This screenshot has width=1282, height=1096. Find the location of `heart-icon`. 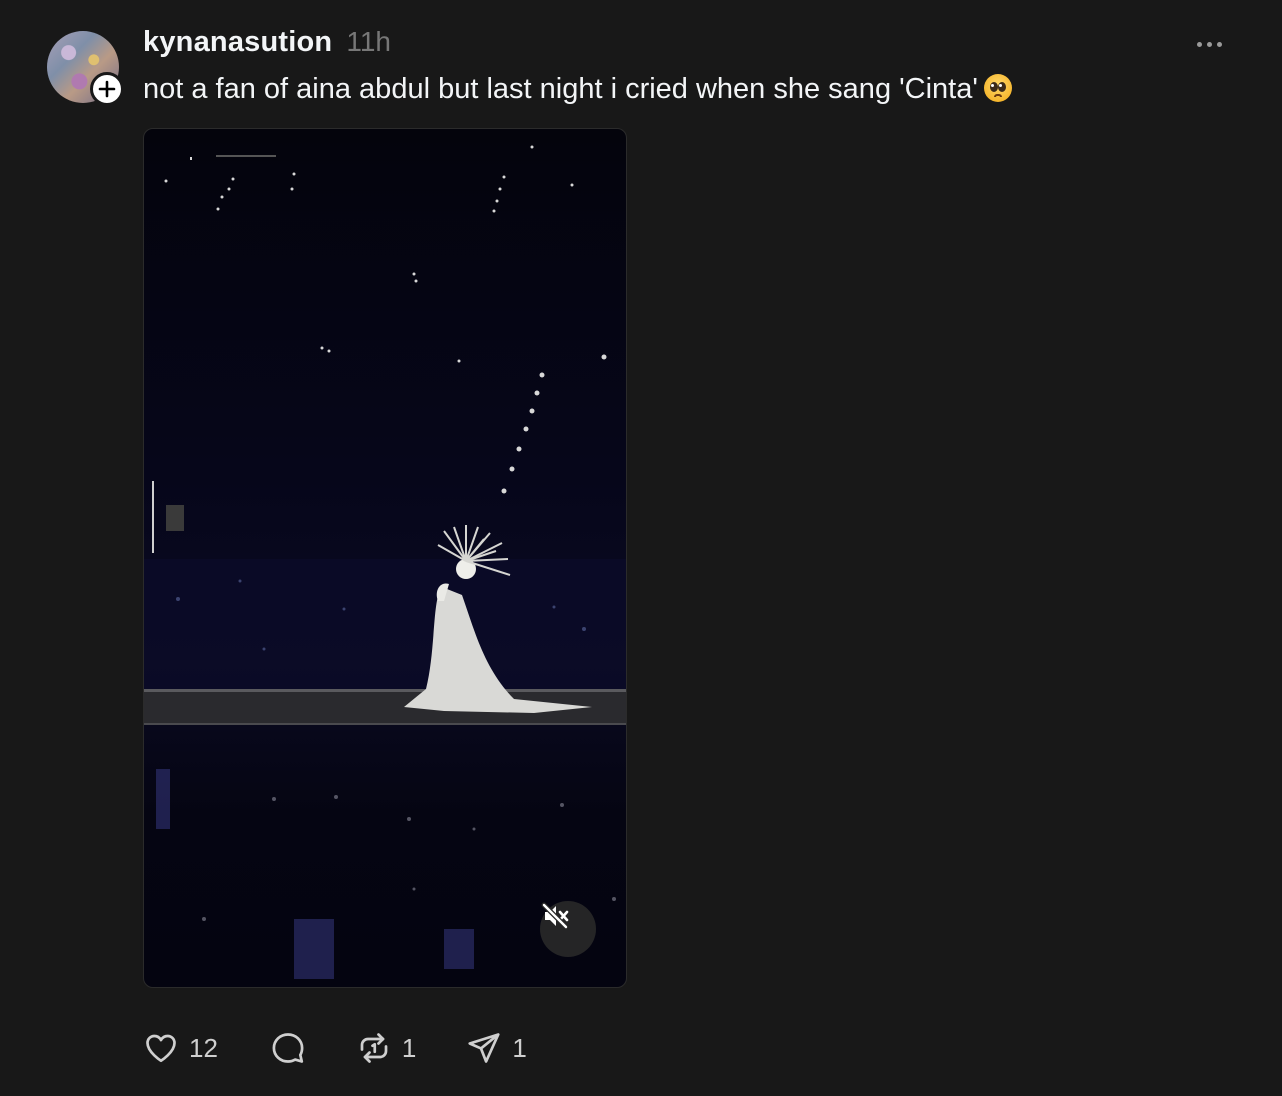

heart-icon is located at coordinates (161, 1048).